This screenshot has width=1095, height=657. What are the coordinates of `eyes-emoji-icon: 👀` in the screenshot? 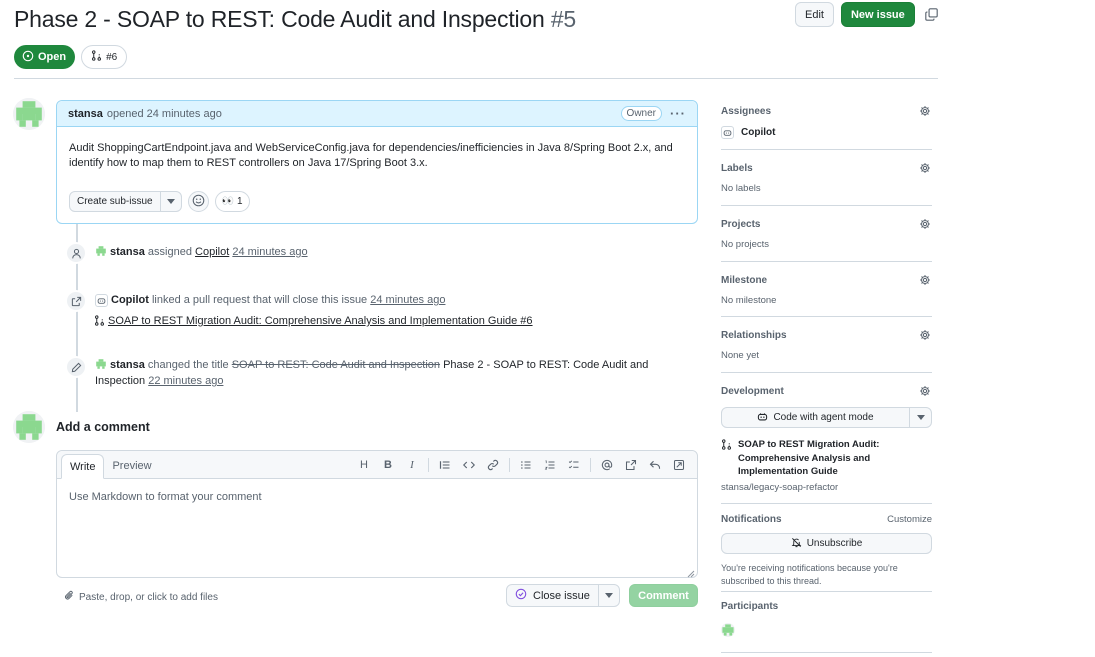 It's located at (228, 201).